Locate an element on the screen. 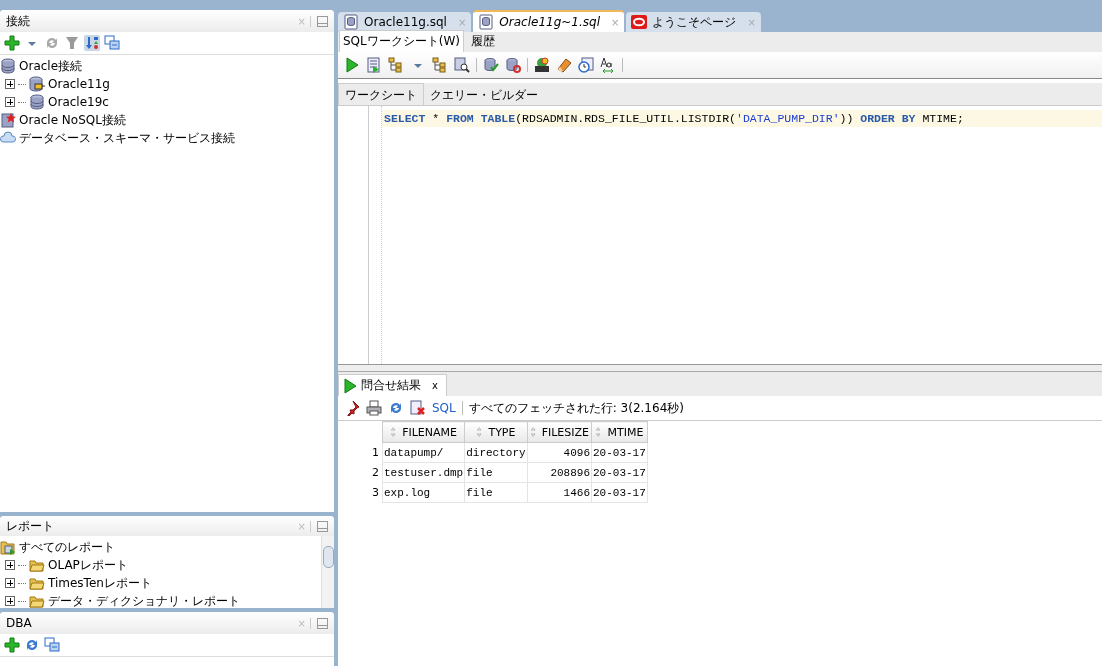  tab-label: ようこそページ is located at coordinates (694, 22).